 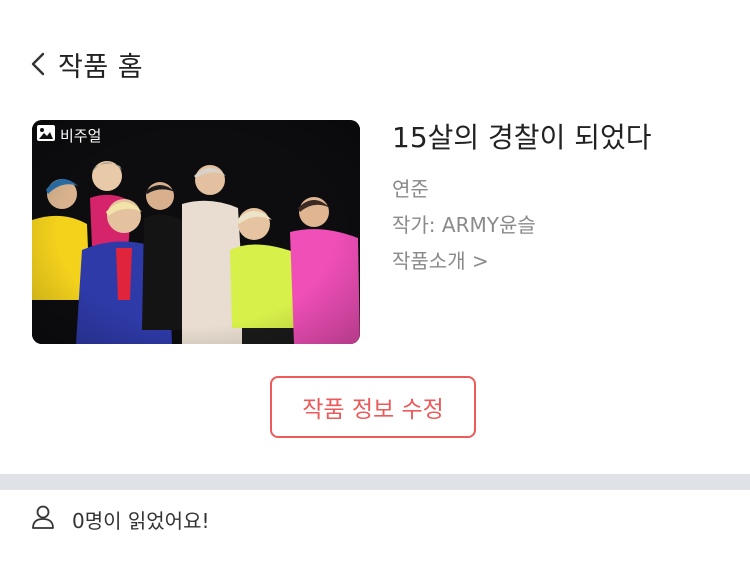 I want to click on chevron-left-icon, so click(x=38, y=64).